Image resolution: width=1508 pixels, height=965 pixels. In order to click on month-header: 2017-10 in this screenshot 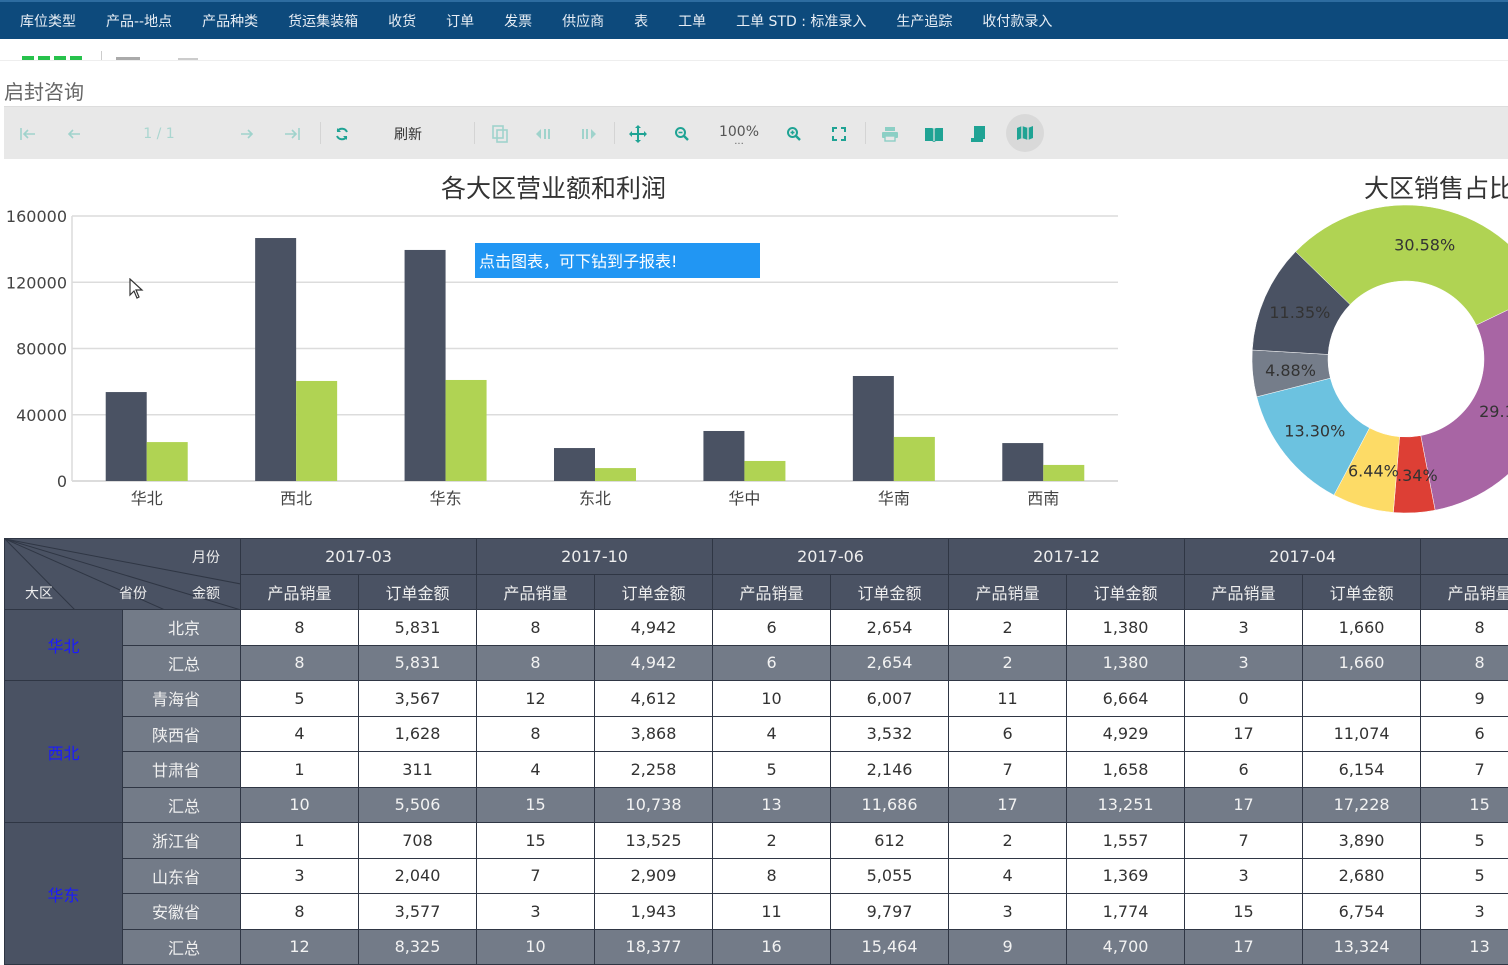, I will do `click(595, 557)`.